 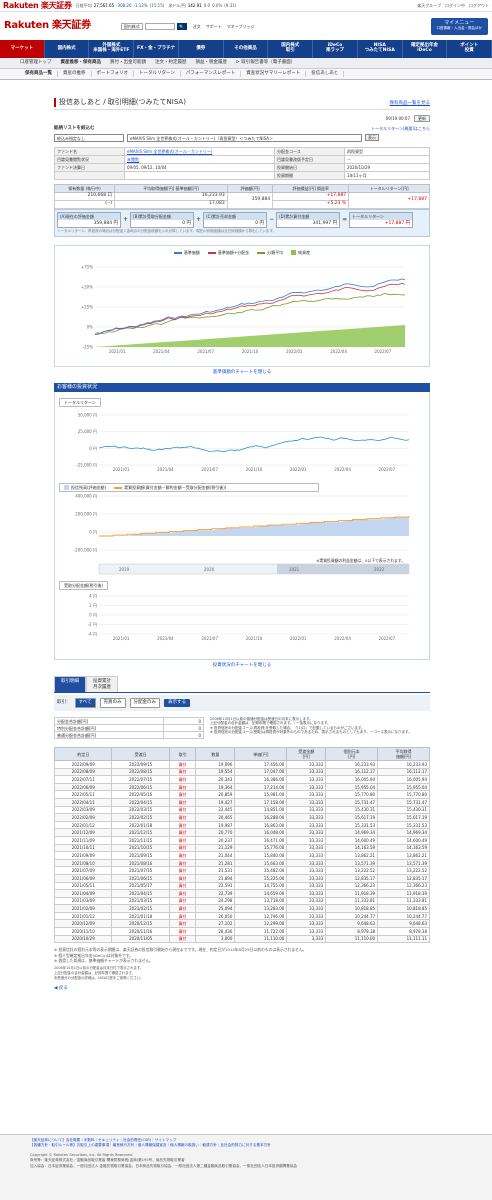 What do you see at coordinates (469, 49) in the screenshot?
I see `gnav-item: ポイント 投資` at bounding box center [469, 49].